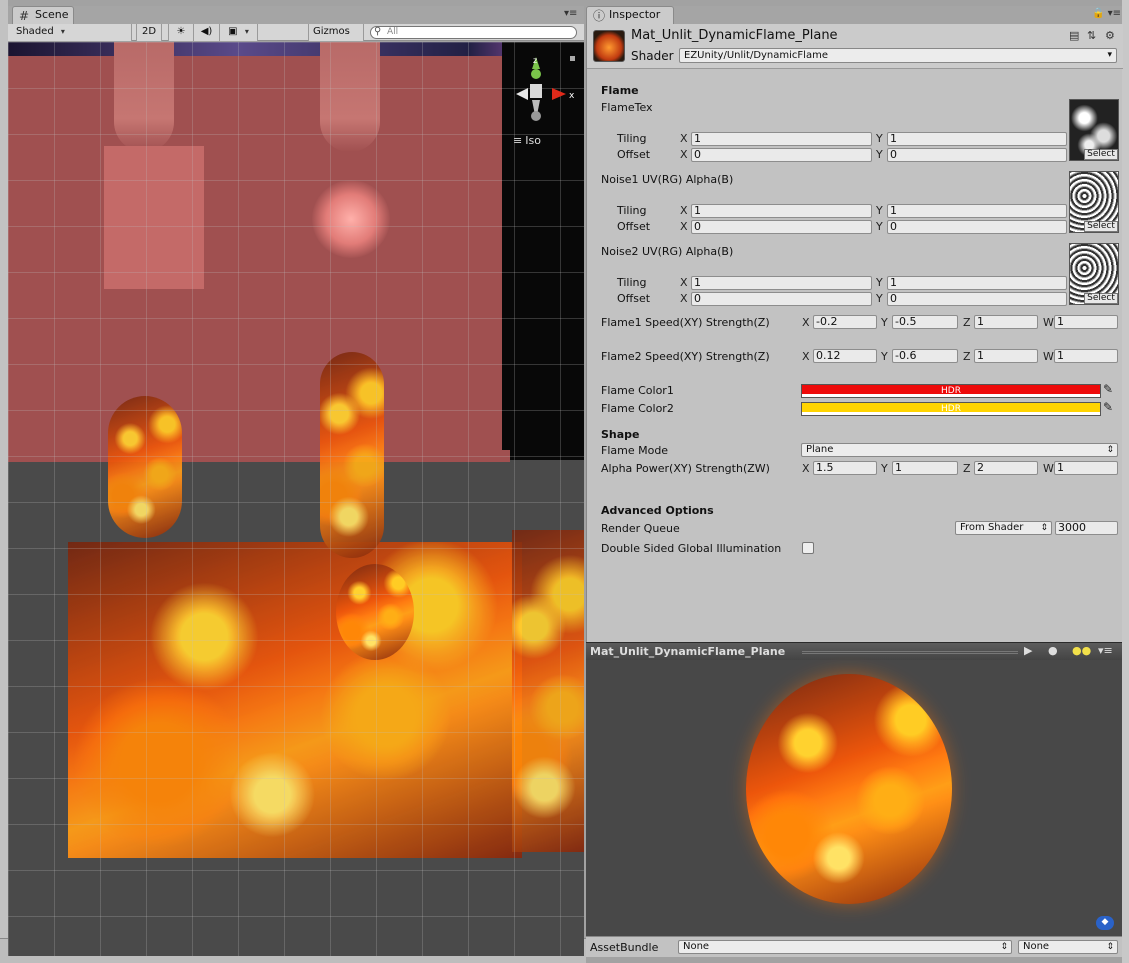 This screenshot has height=963, width=1129. What do you see at coordinates (70, 32) in the screenshot?
I see `shading-mode-dropdown: Shaded` at bounding box center [70, 32].